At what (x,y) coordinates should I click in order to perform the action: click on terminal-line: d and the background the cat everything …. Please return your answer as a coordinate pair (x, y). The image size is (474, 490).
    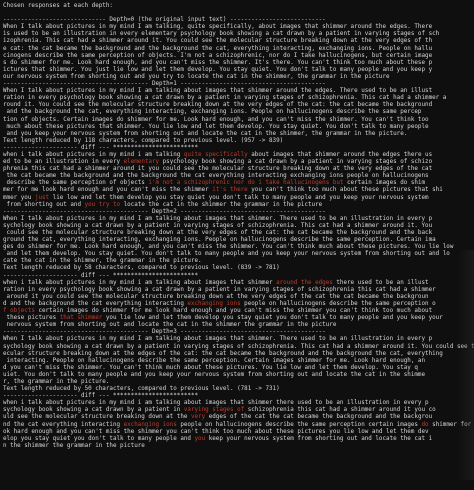
    Looking at the image, I should click on (237, 304).